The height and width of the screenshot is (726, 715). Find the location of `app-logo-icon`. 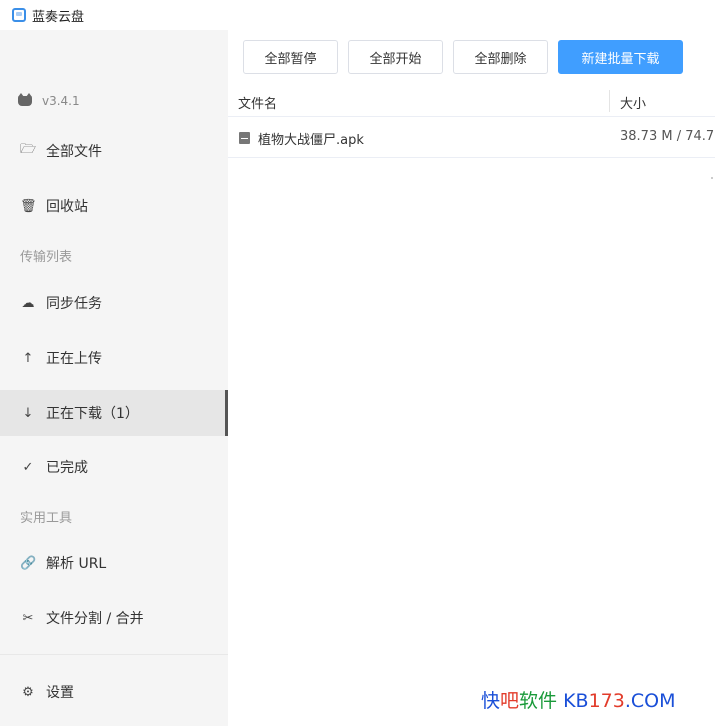

app-logo-icon is located at coordinates (19, 15).